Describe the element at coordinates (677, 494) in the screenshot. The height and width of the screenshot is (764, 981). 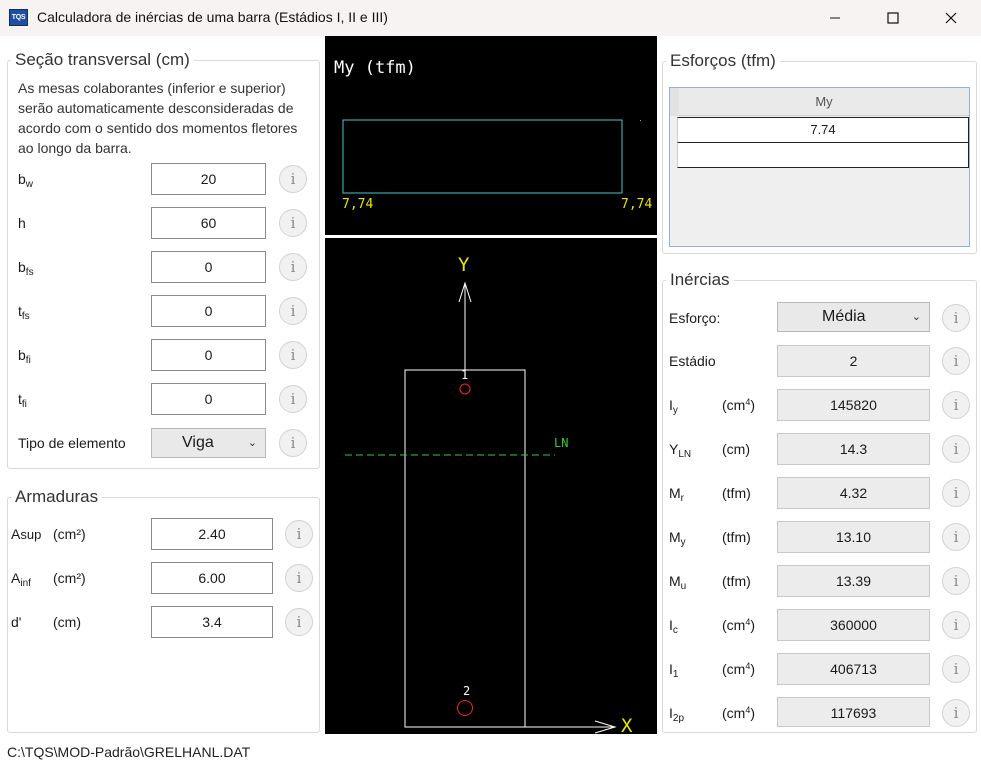
I see `mr-label: Mr` at that location.